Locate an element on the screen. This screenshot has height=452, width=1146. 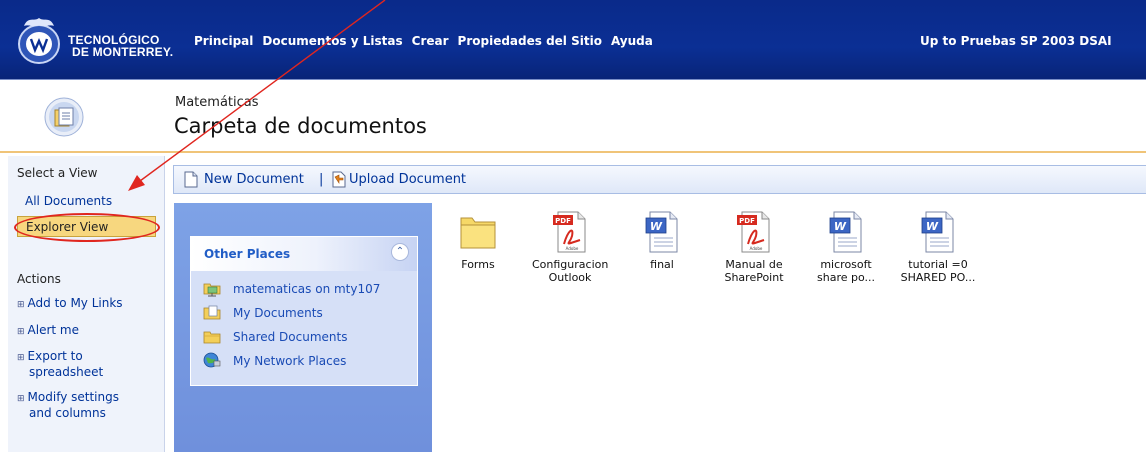
file-label: Forms is located at coordinates (478, 264).